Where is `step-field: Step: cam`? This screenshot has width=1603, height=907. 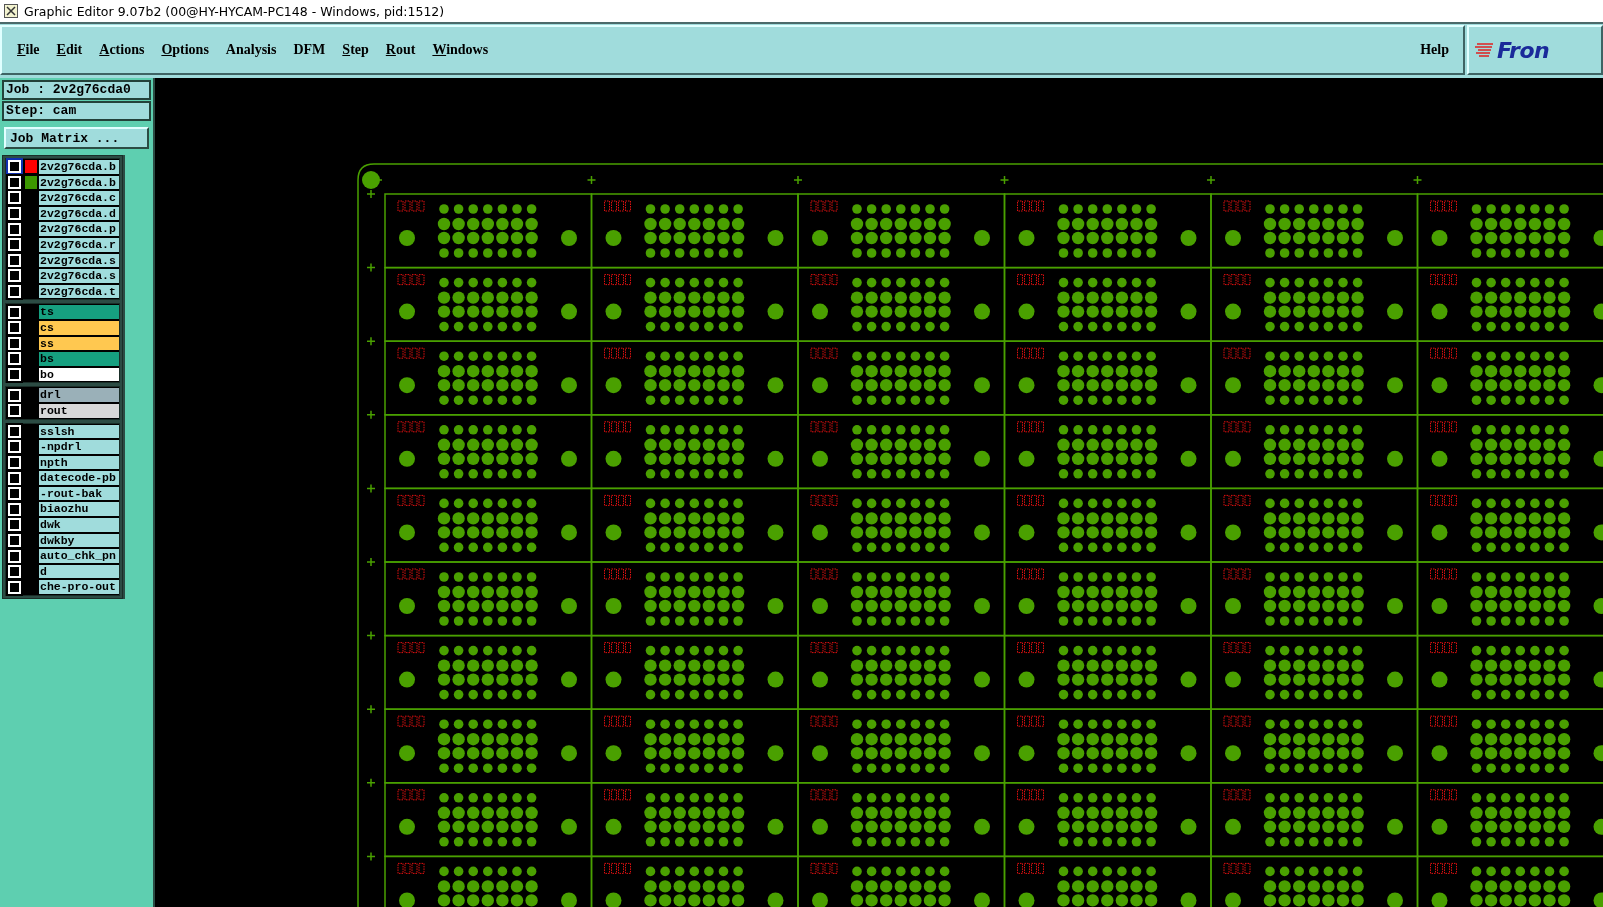 step-field: Step: cam is located at coordinates (76, 111).